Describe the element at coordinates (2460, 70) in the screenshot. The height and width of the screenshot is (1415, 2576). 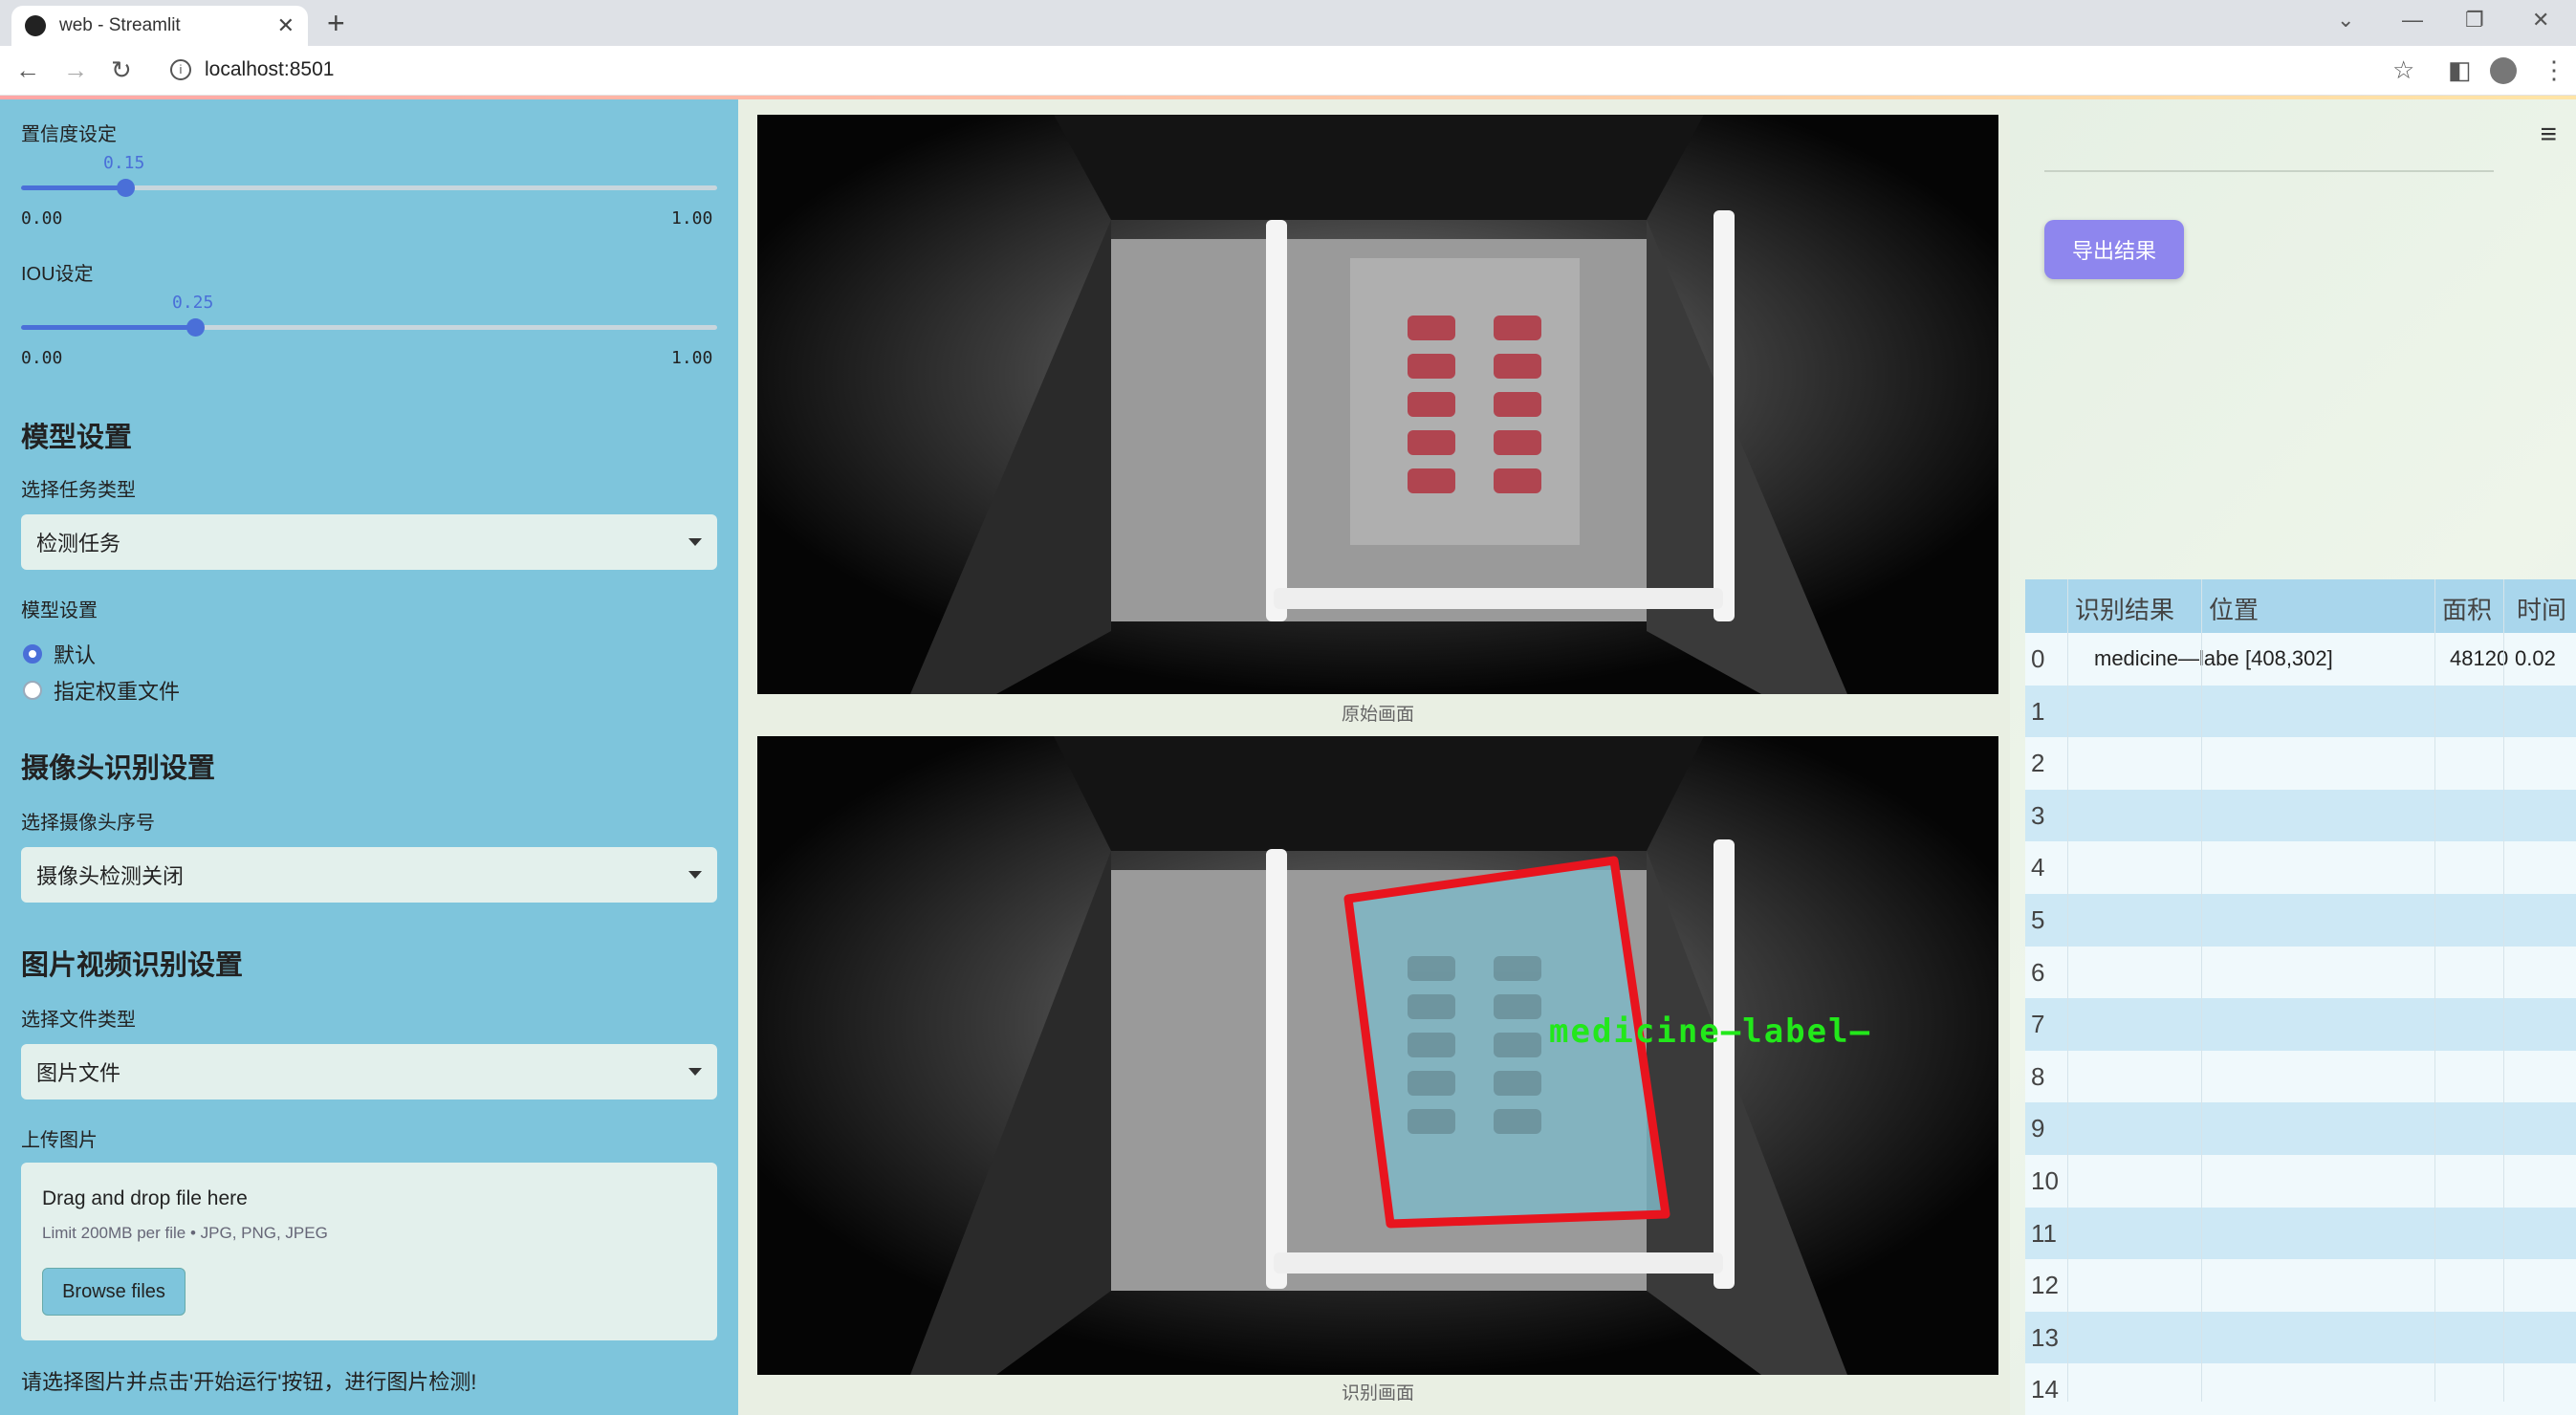
I see `side-panel-icon: ◧` at that location.